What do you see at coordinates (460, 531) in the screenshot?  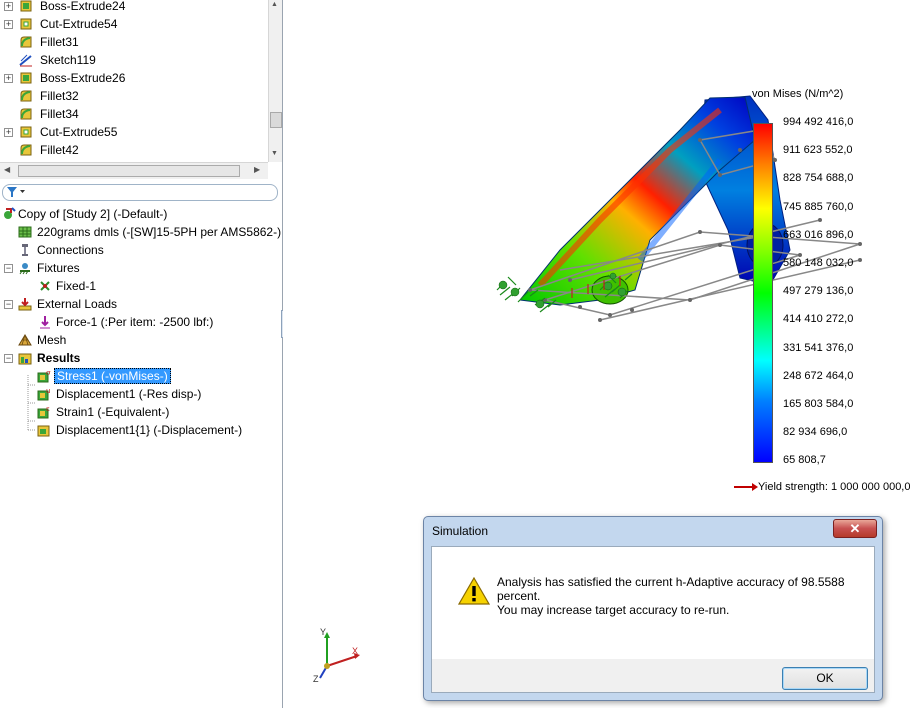 I see `dialog-title: Simulation` at bounding box center [460, 531].